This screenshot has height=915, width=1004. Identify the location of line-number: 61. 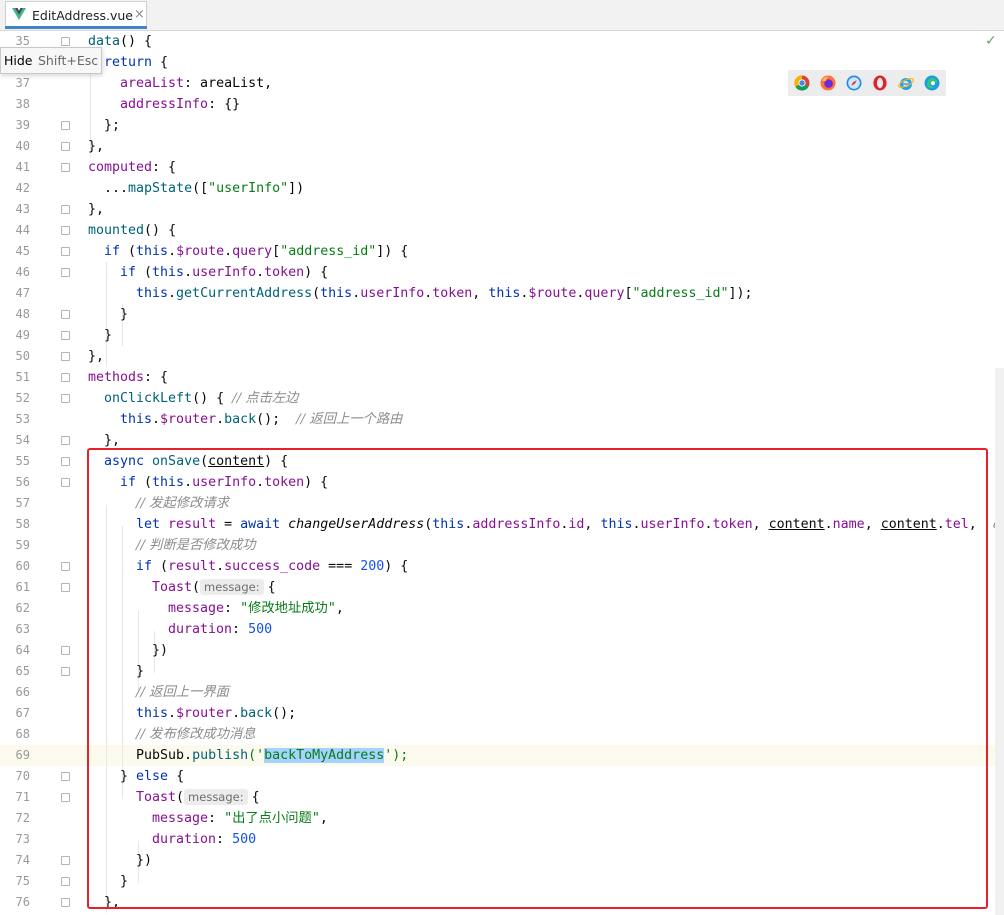
(15, 587).